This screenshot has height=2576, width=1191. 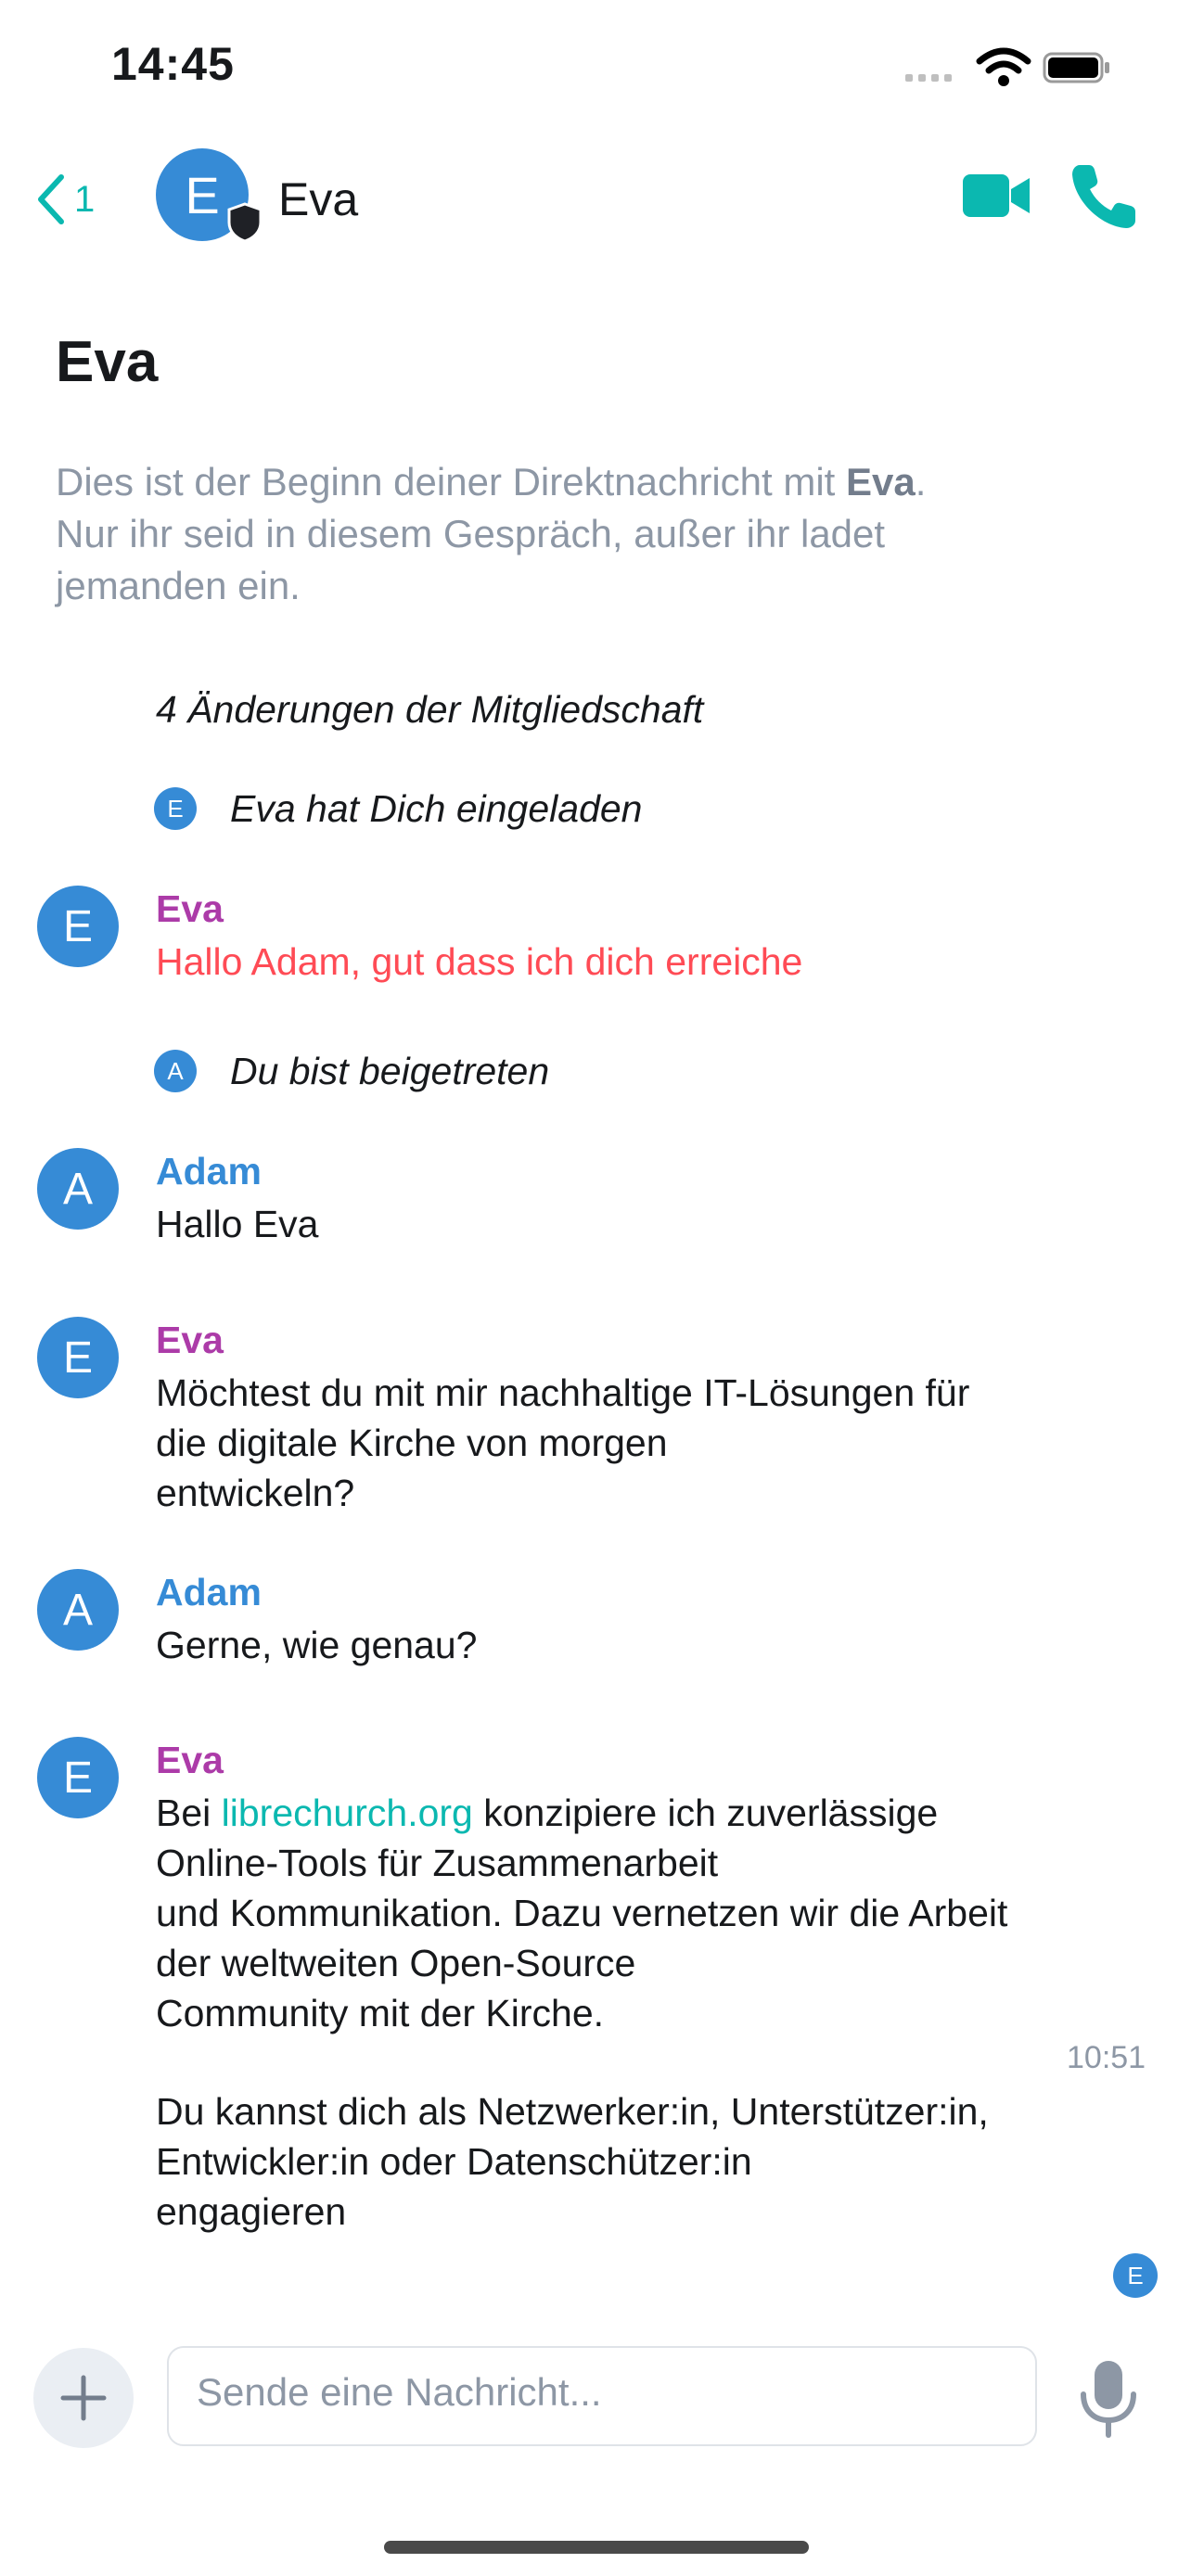 I want to click on status-time: 14:45, so click(x=173, y=64).